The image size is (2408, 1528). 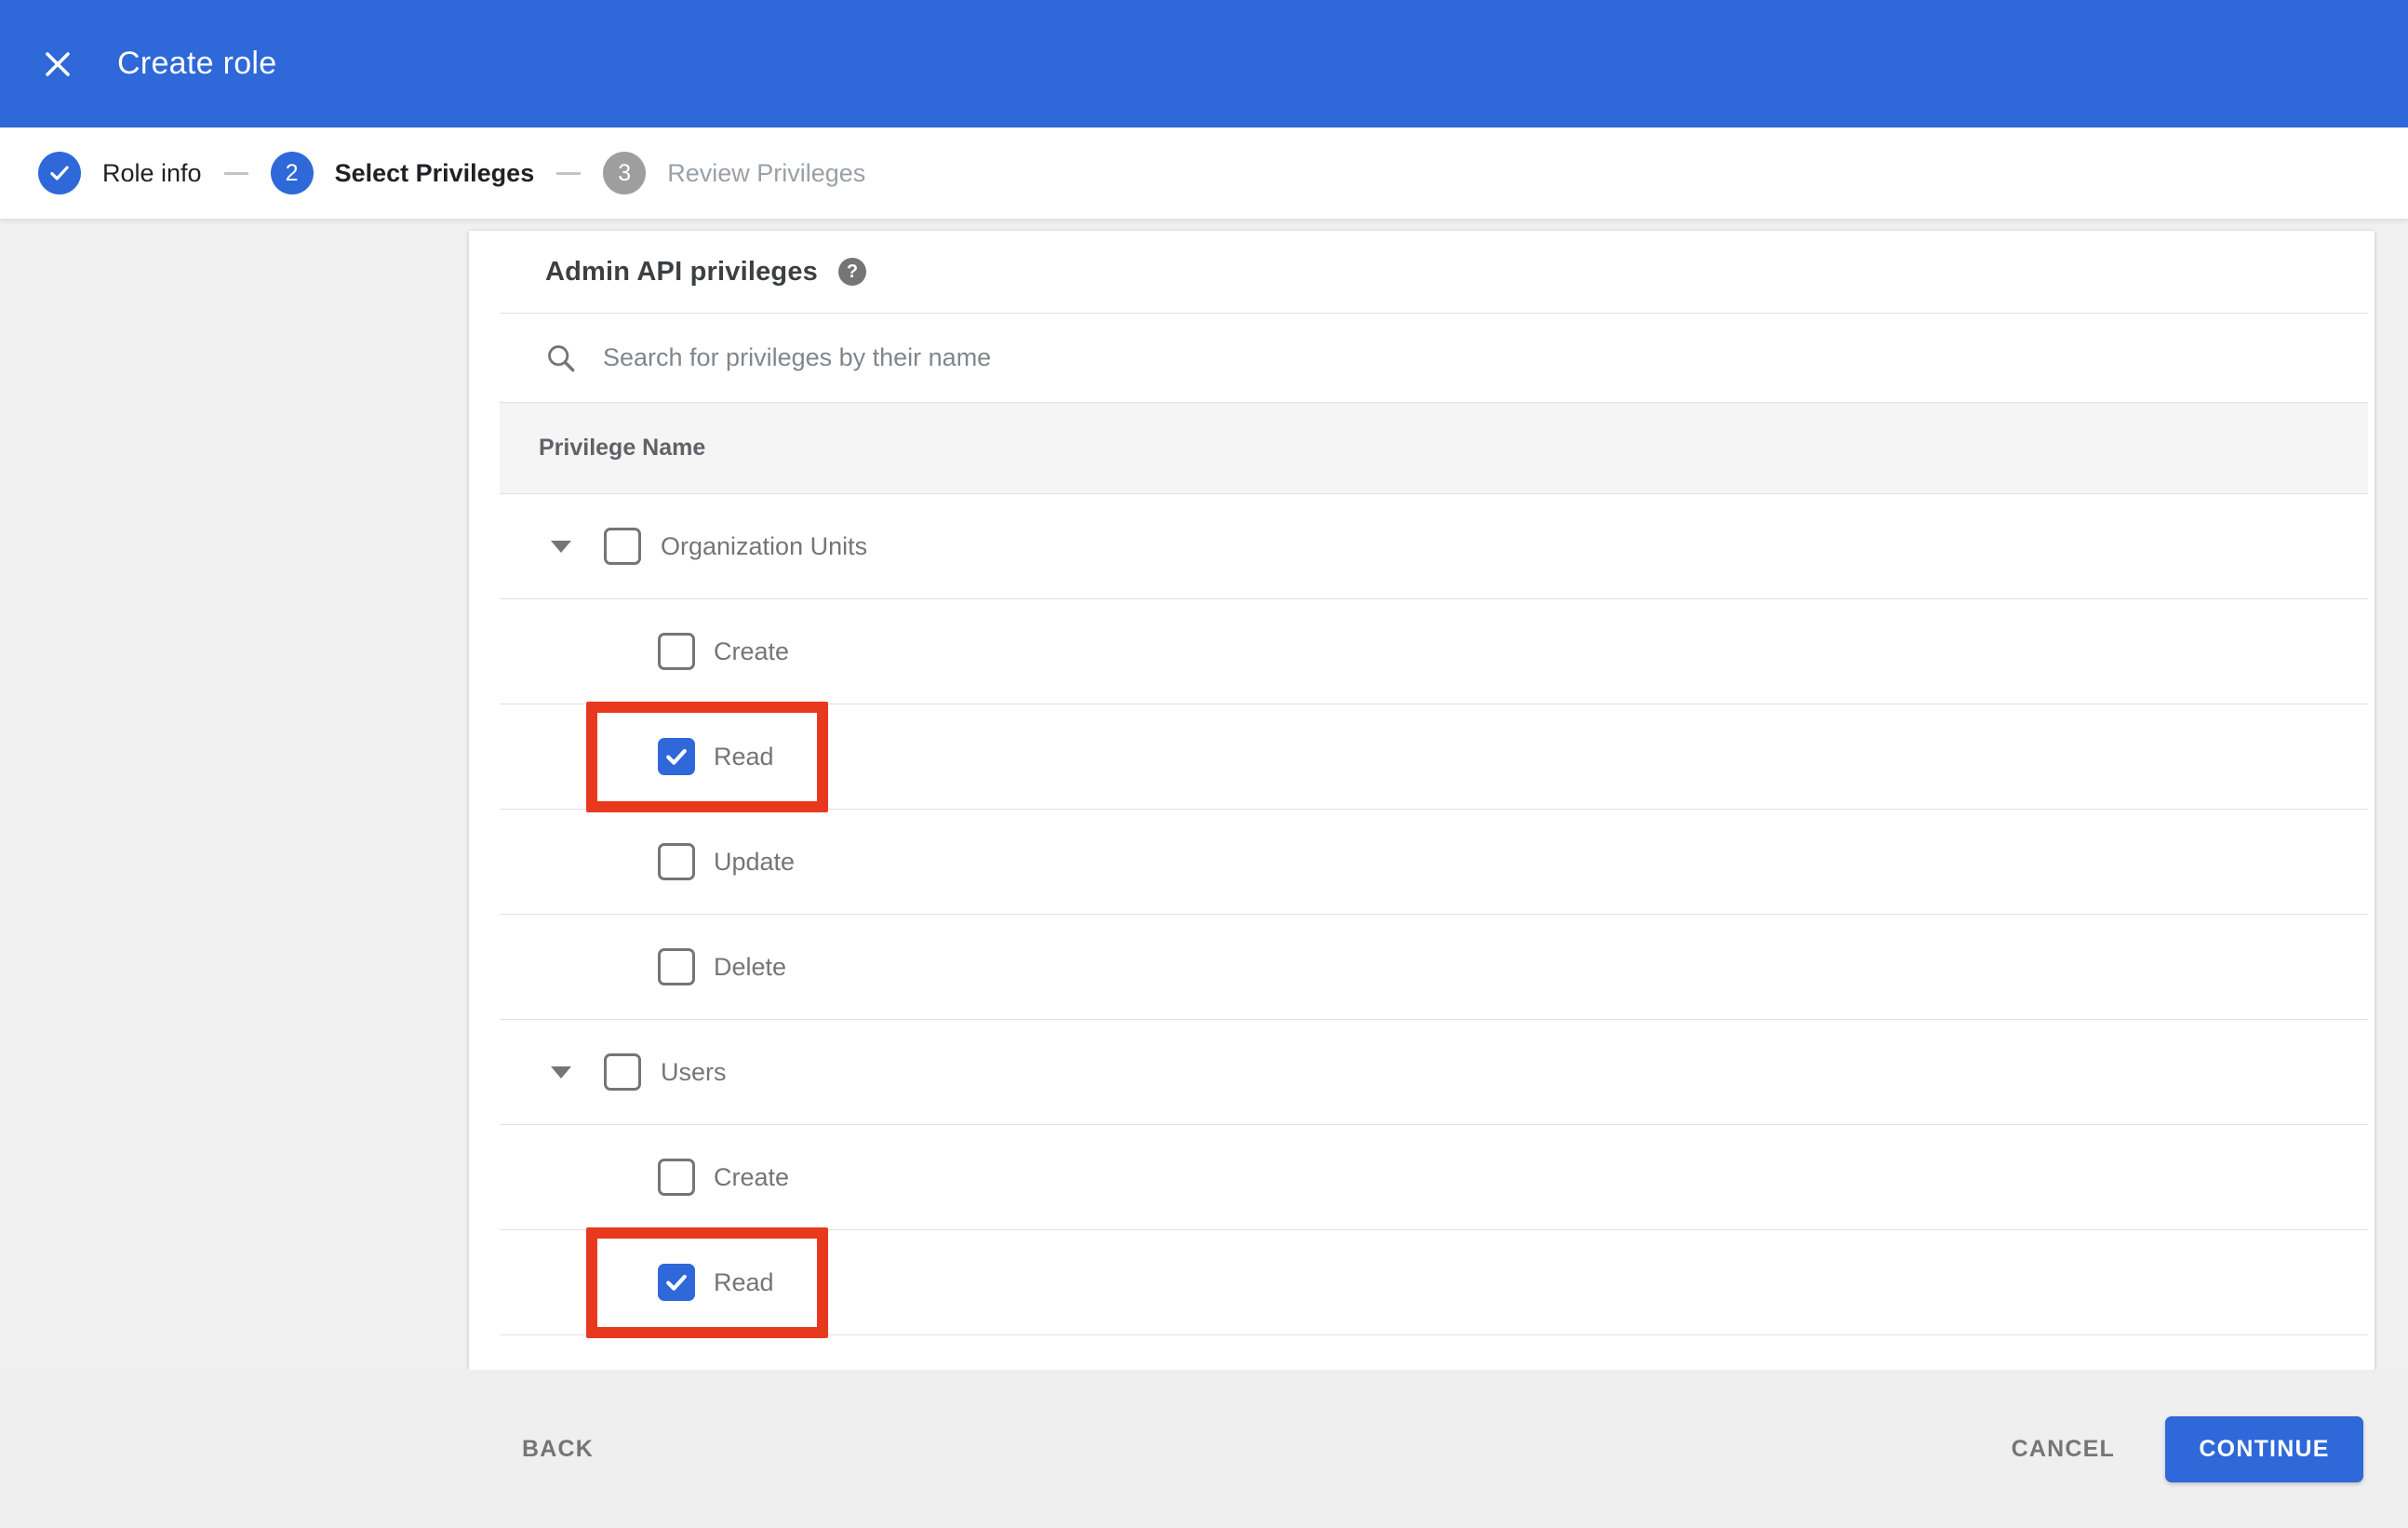 I want to click on search-input, so click(x=1486, y=358).